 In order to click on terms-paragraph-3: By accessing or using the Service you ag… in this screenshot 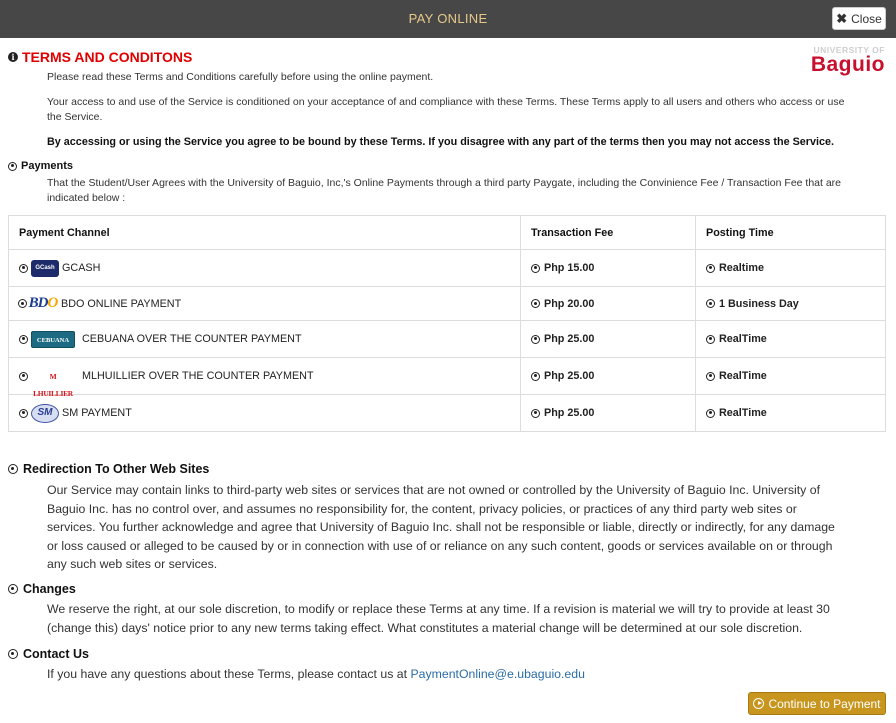, I will do `click(441, 142)`.